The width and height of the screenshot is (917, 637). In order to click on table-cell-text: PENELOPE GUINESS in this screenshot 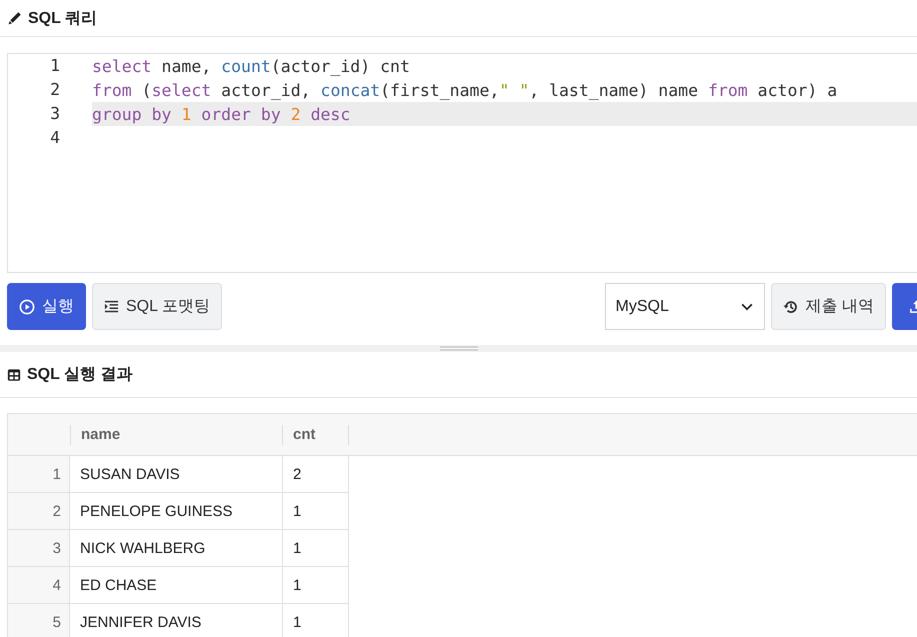, I will do `click(156, 512)`.